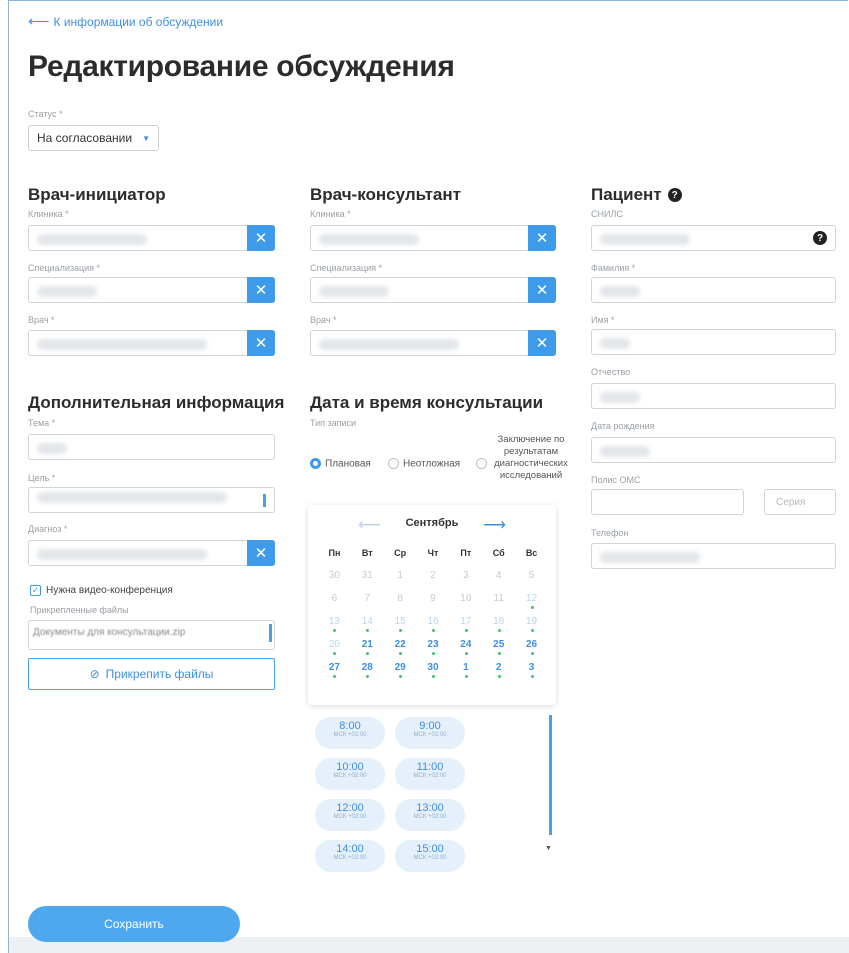 Image resolution: width=849 pixels, height=953 pixels. Describe the element at coordinates (400, 646) in the screenshot. I see `calendar-day: 22` at that location.